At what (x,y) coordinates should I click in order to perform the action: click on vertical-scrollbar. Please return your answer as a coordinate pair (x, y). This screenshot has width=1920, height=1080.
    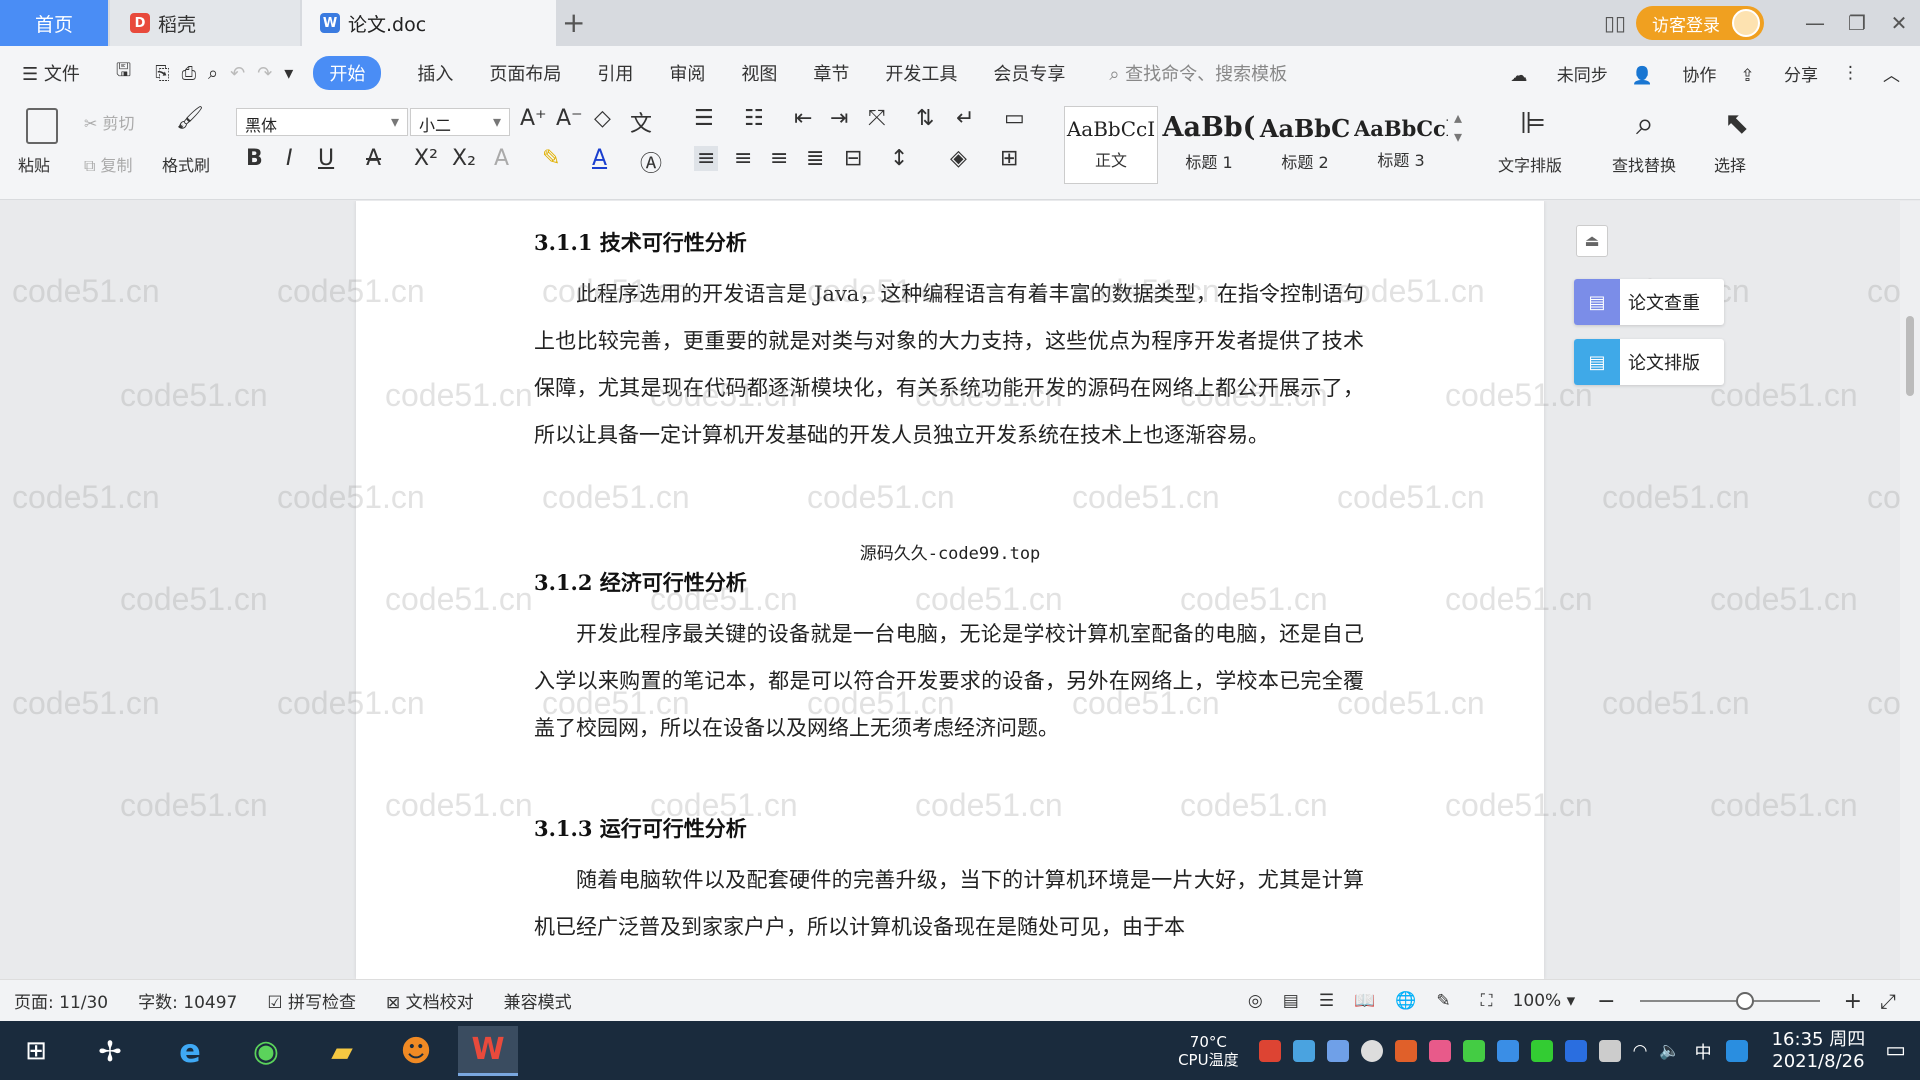
    Looking at the image, I should click on (1910, 590).